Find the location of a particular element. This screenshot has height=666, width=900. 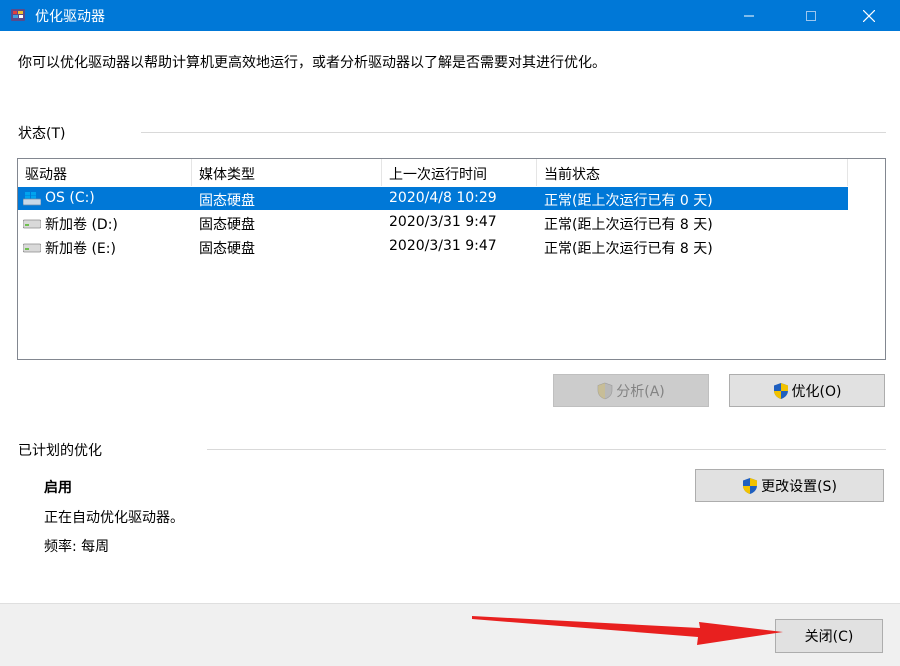

status-divider is located at coordinates (513, 132).